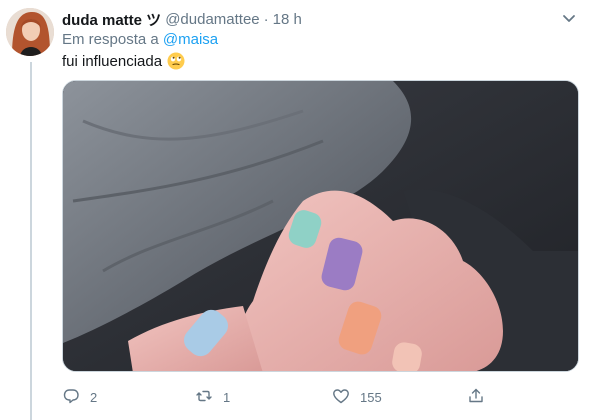 The image size is (591, 420). I want to click on like-button: 155, so click(357, 397).